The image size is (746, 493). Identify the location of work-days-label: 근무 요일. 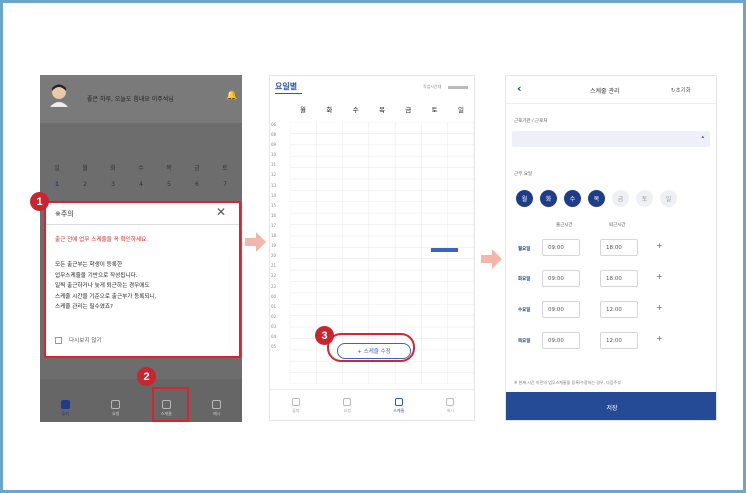
(523, 174).